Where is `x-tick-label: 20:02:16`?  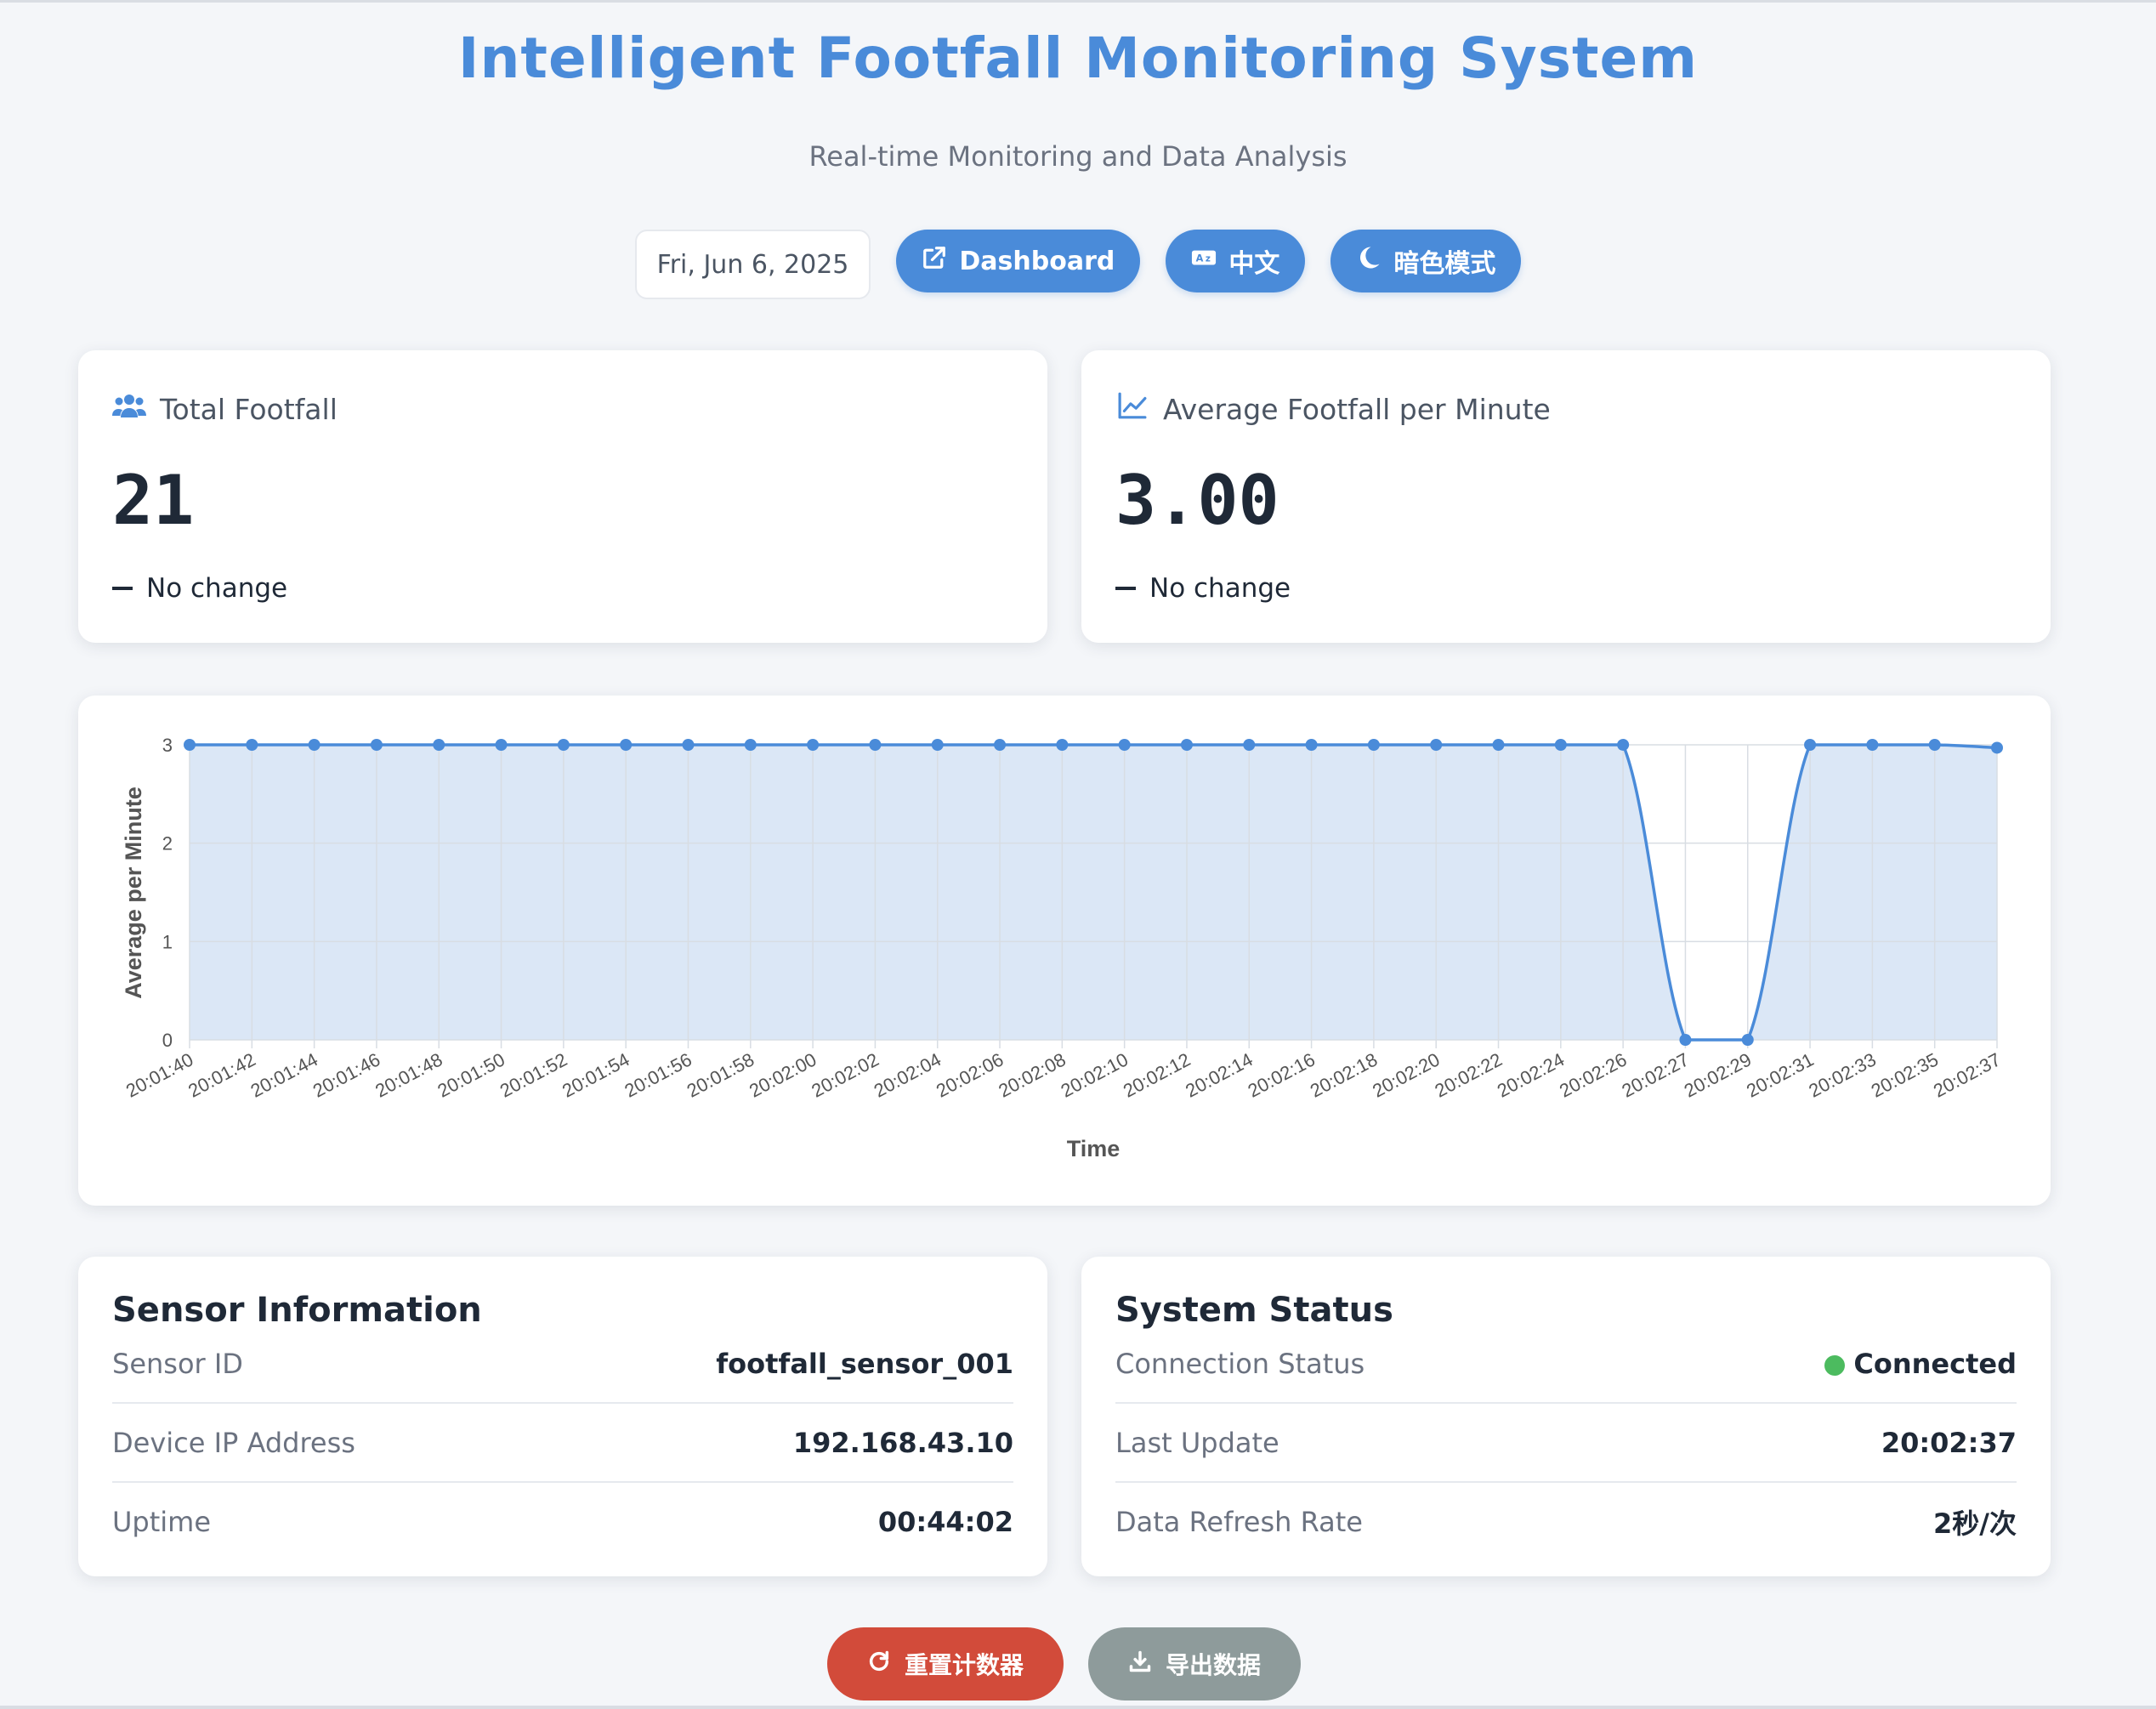
x-tick-label: 20:02:16 is located at coordinates (1282, 1074).